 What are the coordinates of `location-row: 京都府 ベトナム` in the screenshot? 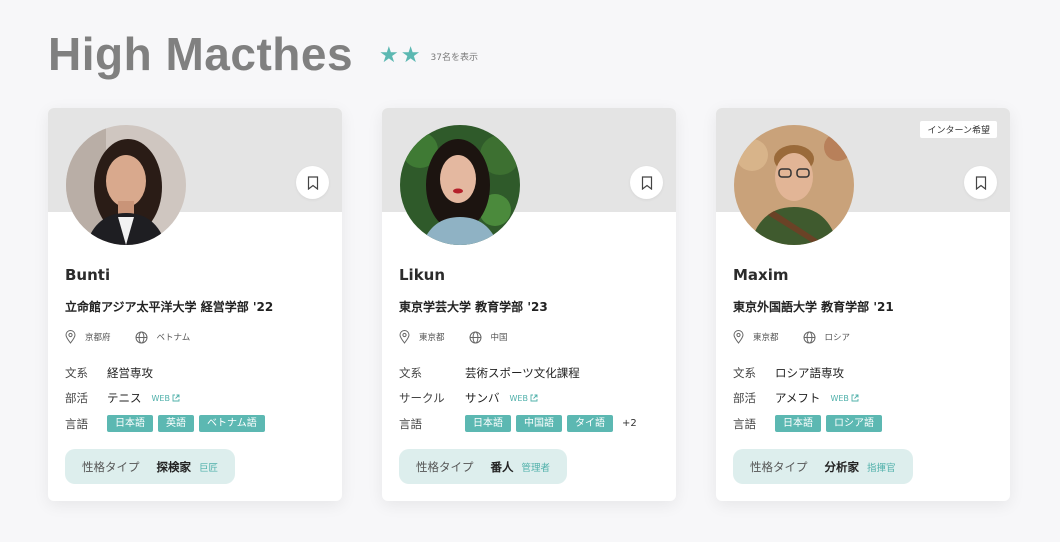 It's located at (127, 337).